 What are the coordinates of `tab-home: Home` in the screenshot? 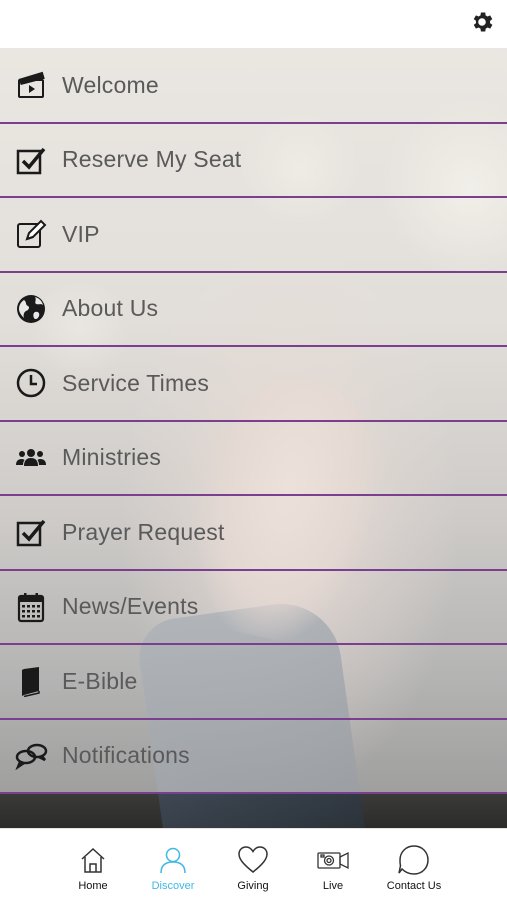 It's located at (93, 864).